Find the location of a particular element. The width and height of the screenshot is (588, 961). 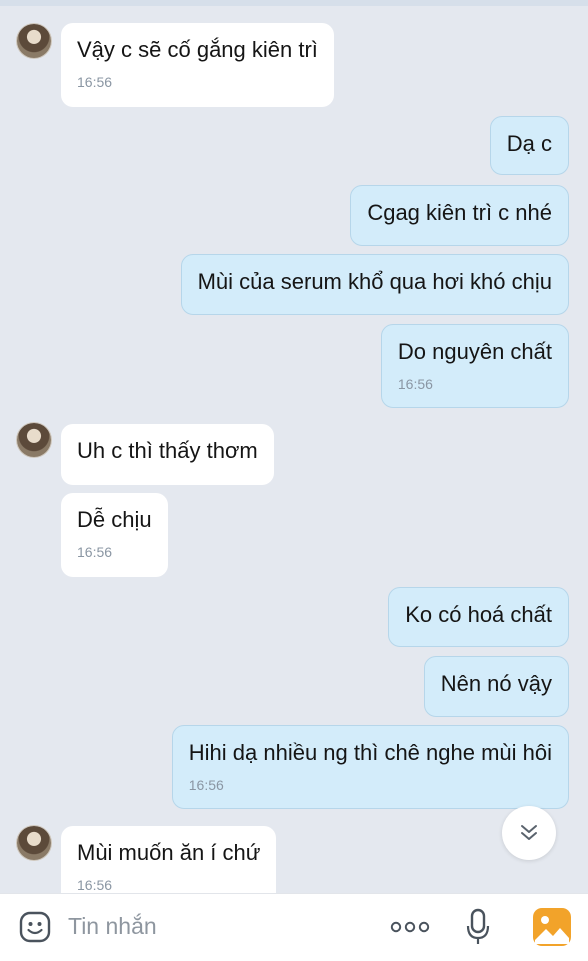

composer-bar: Tin nhắn is located at coordinates (294, 927).